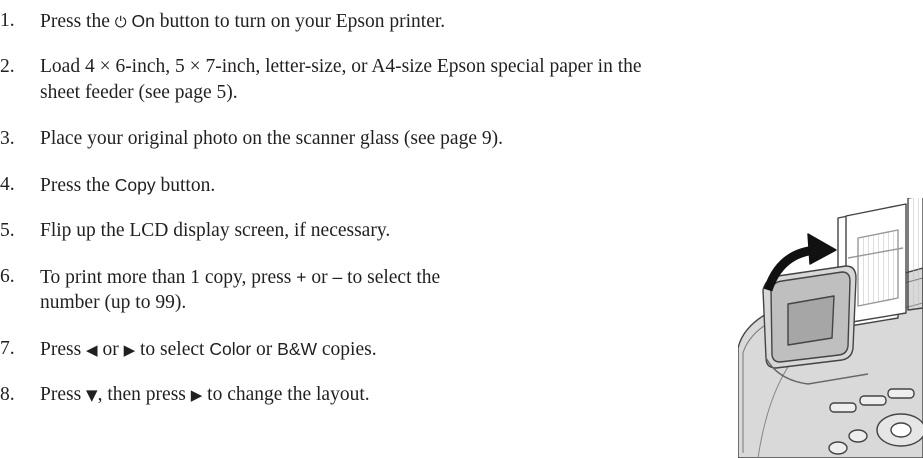 Image resolution: width=923 pixels, height=458 pixels. What do you see at coordinates (7, 66) in the screenshot?
I see `step-number: 2.` at bounding box center [7, 66].